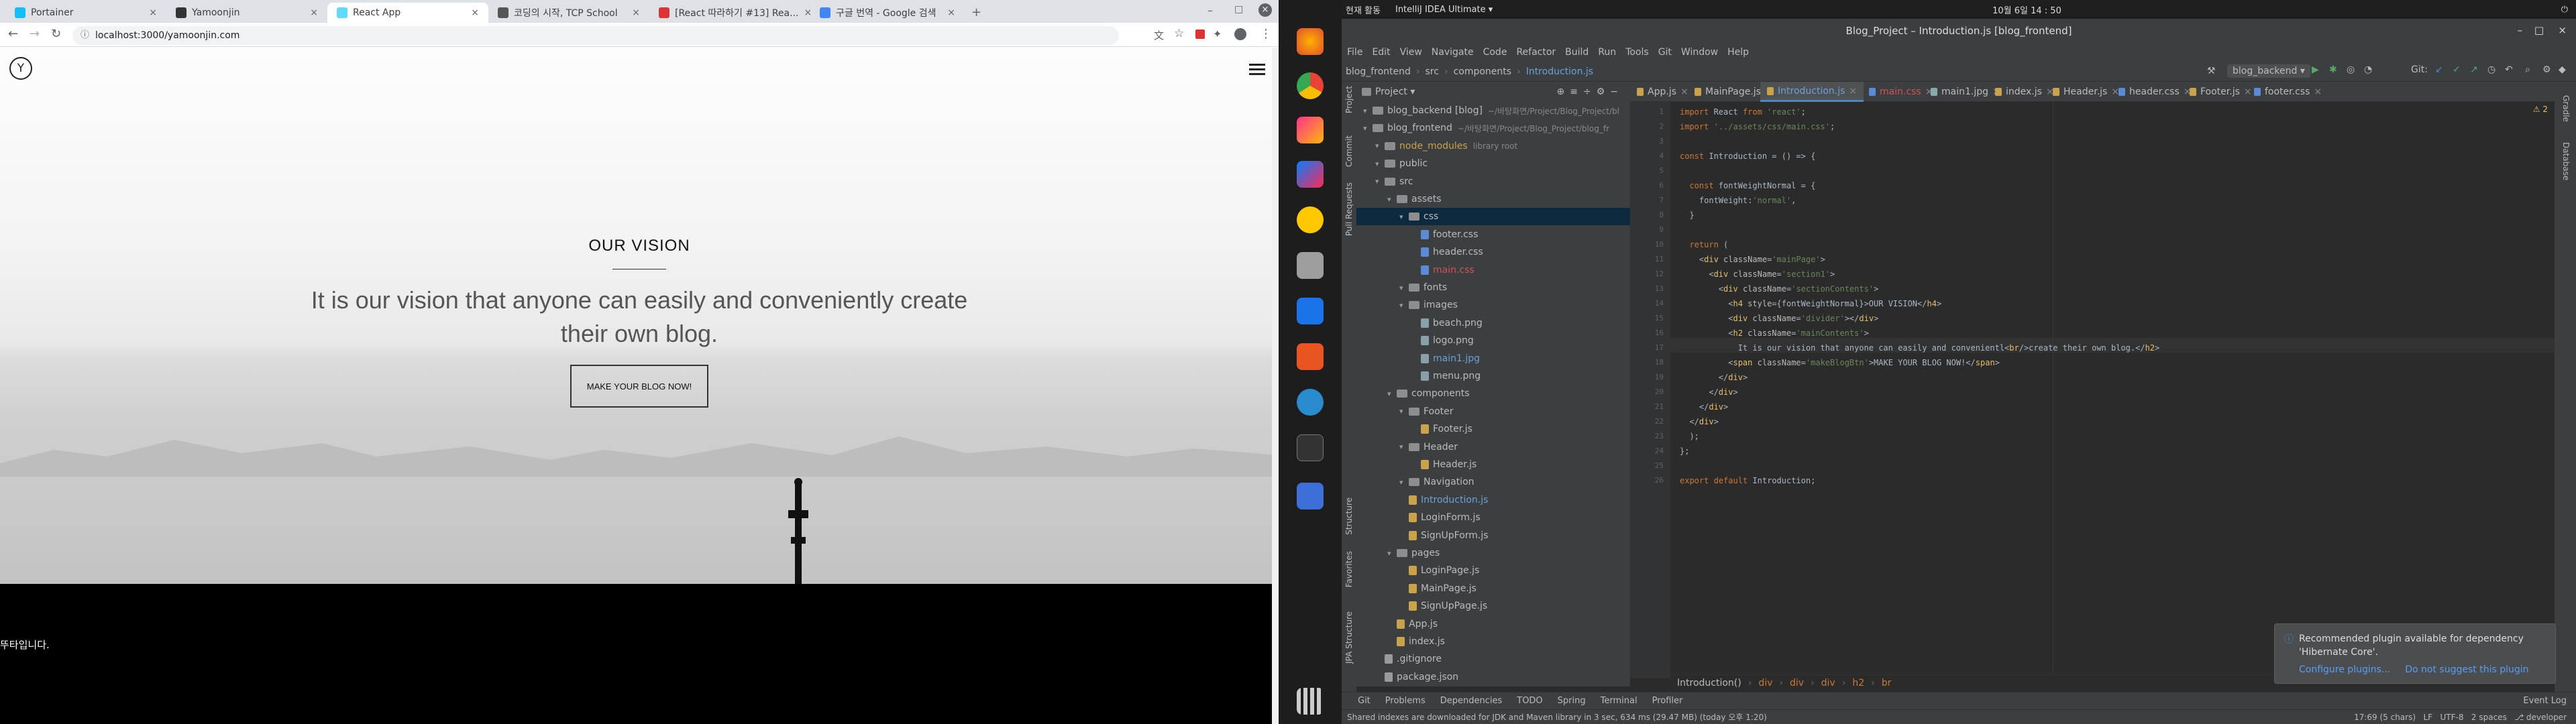  What do you see at coordinates (1265, 10) in the screenshot?
I see `close-window-button: ×` at bounding box center [1265, 10].